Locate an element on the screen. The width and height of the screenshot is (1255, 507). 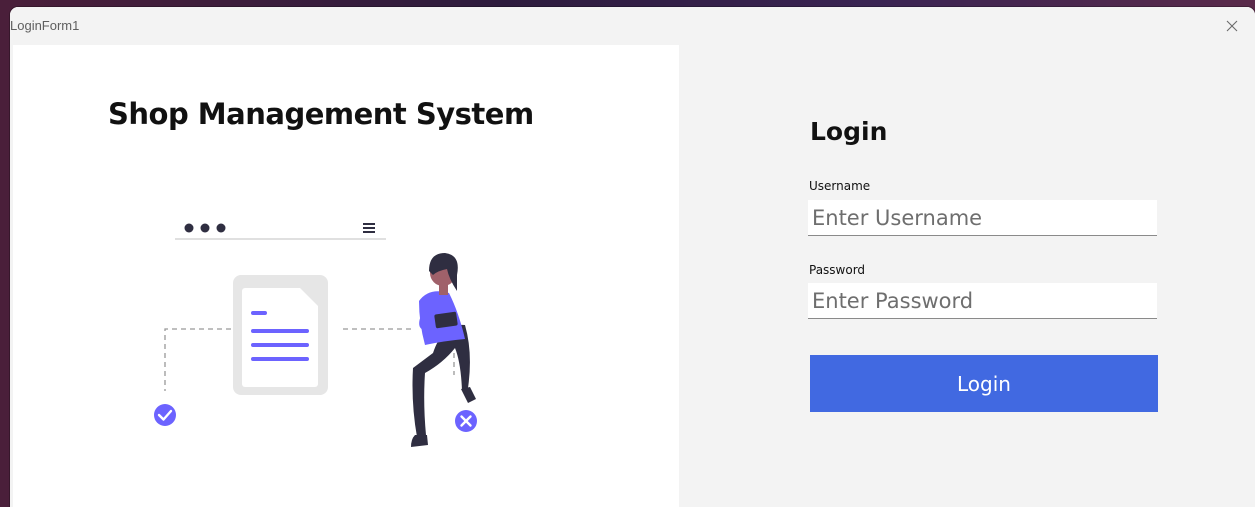
document-icon is located at coordinates (280, 335).